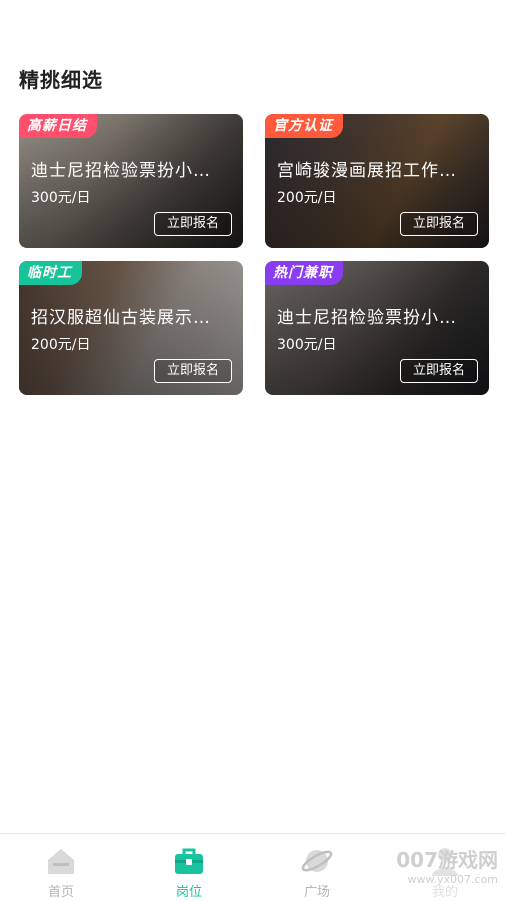 Image resolution: width=506 pixels, height=901 pixels. Describe the element at coordinates (61, 80) in the screenshot. I see `section-title: 精挑细选` at that location.